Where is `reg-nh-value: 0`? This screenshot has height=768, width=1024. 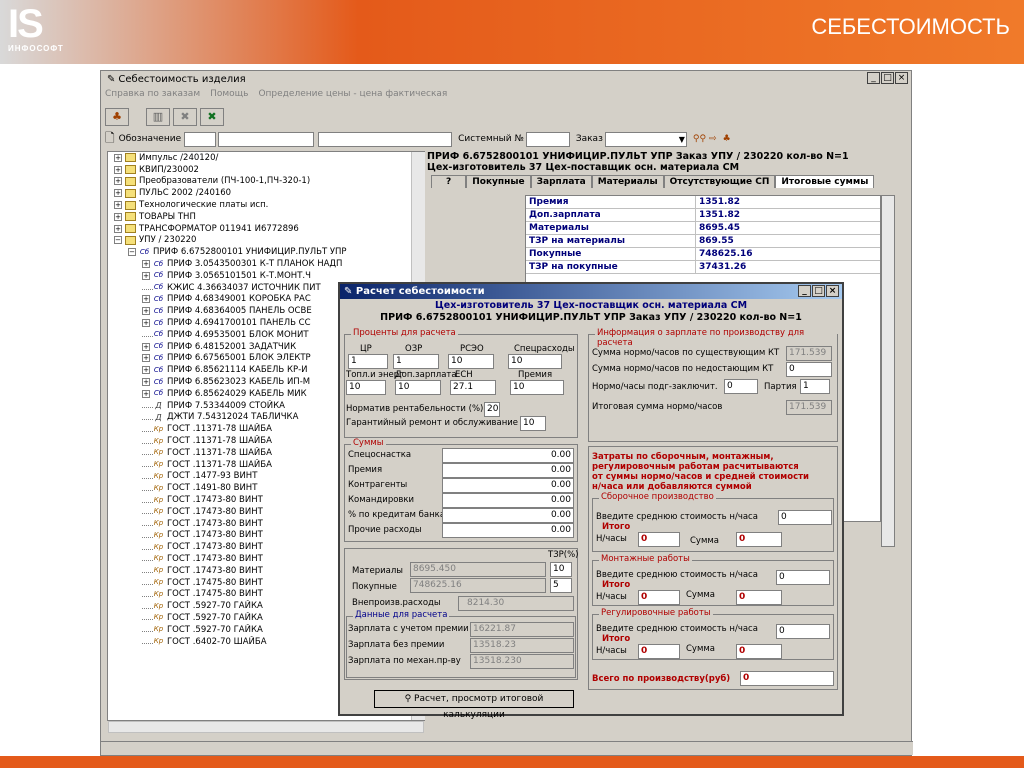 reg-nh-value: 0 is located at coordinates (659, 651).